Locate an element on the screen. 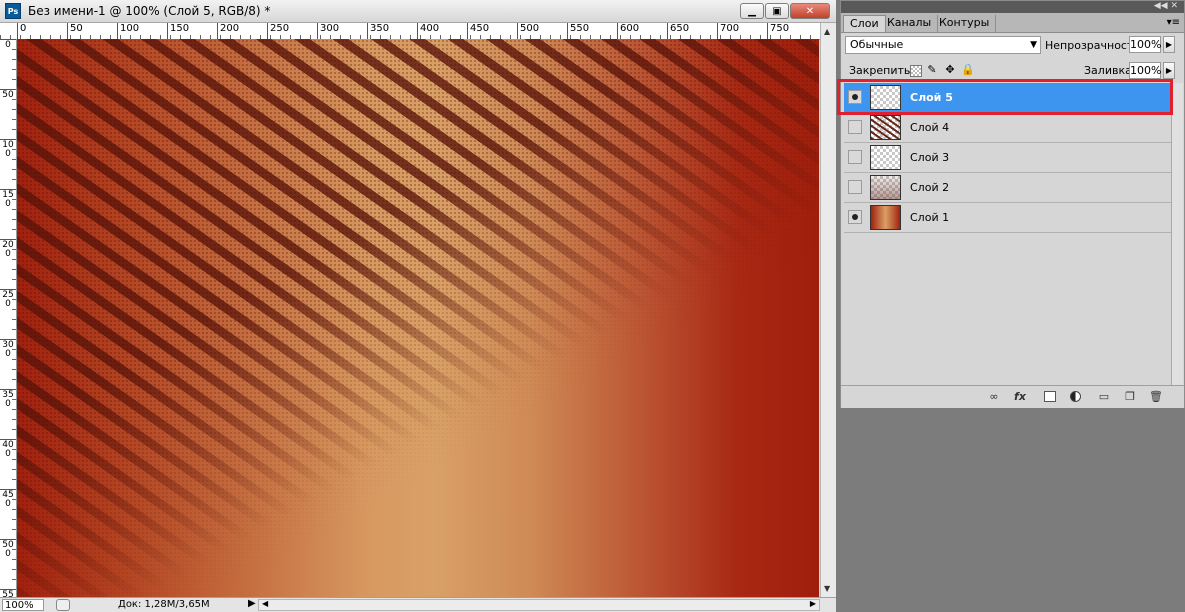 This screenshot has width=1185, height=612. link-icon: ∞ is located at coordinates (994, 396).